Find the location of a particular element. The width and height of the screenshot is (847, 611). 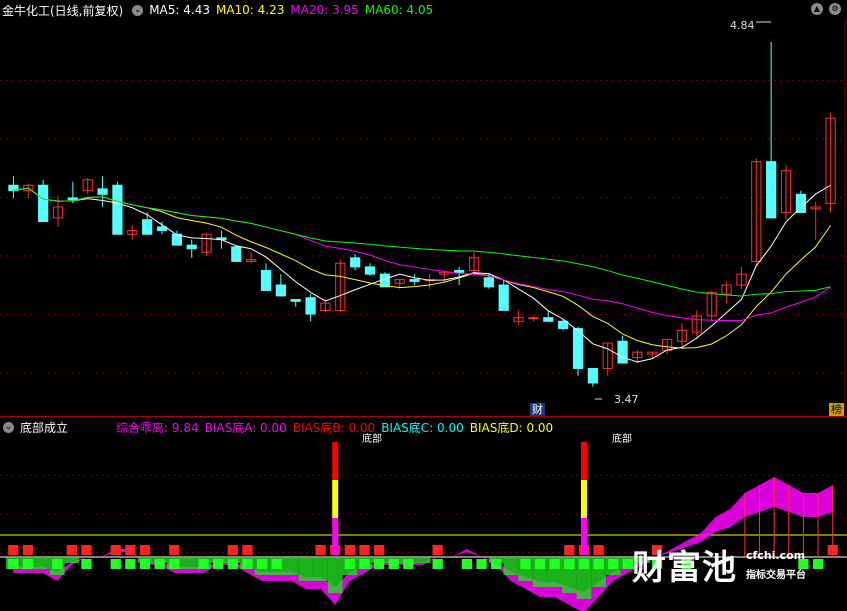

bias-a-label: BIAS底A: 0.00 is located at coordinates (245, 427).